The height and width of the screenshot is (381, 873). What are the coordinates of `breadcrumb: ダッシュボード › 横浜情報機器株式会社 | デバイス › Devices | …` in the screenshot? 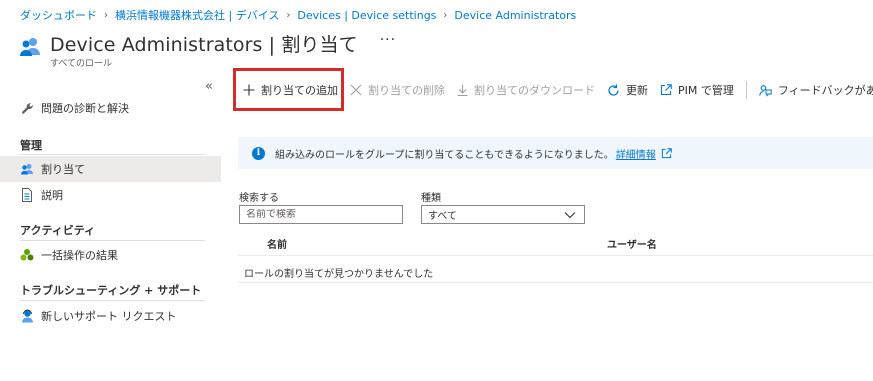 It's located at (298, 15).